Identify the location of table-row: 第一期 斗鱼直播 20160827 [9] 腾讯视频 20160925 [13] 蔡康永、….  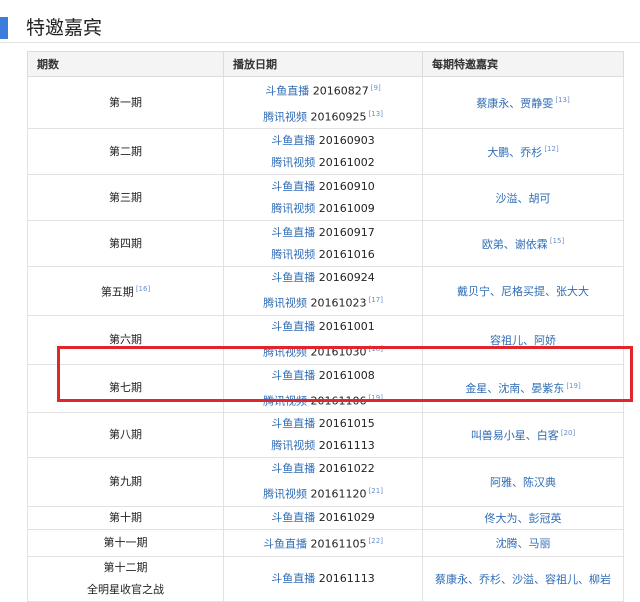
(325, 102).